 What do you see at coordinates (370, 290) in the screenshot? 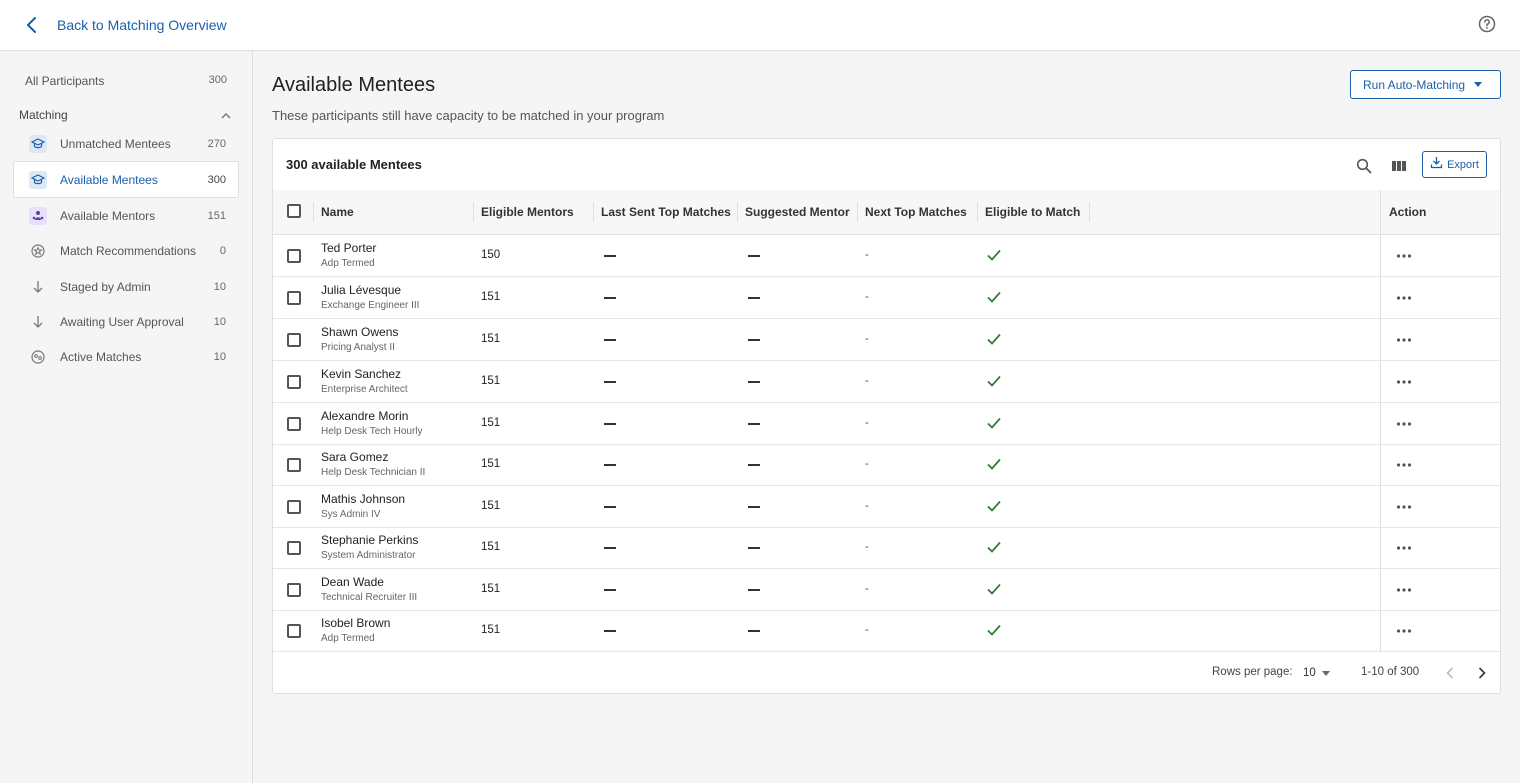
I see `mentee-name: Julia Lévesque` at bounding box center [370, 290].